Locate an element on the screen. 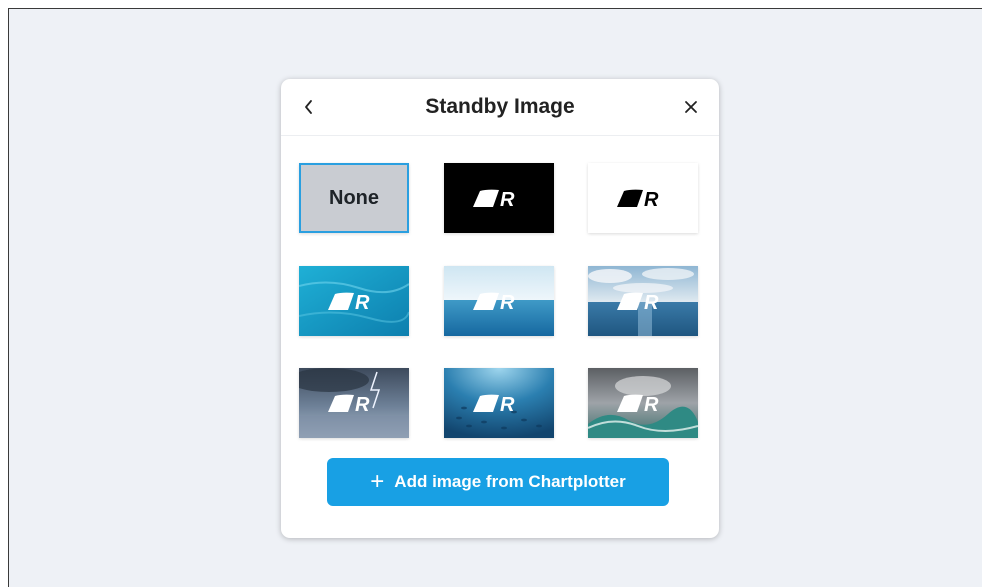 The image size is (982, 587). plus-icon: + is located at coordinates (377, 481).